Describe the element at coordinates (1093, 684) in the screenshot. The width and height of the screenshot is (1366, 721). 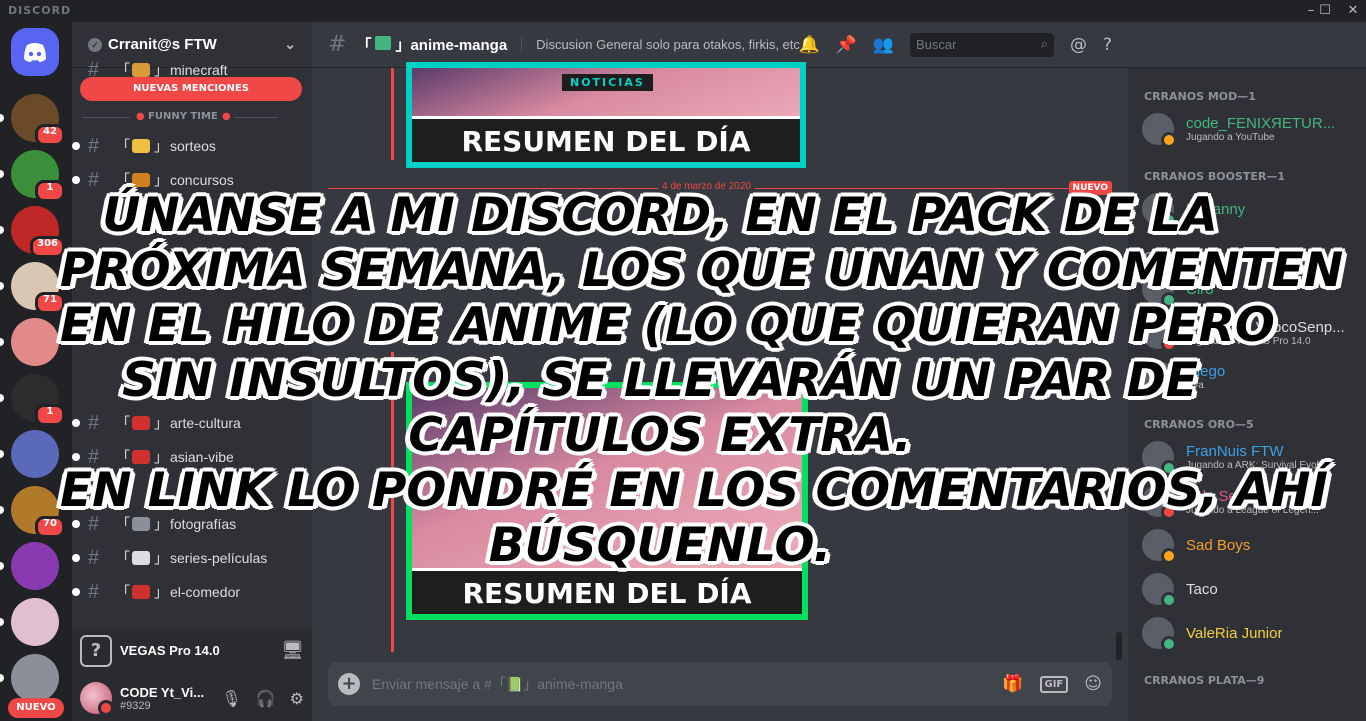
I see `emoji-icon: ☺` at that location.